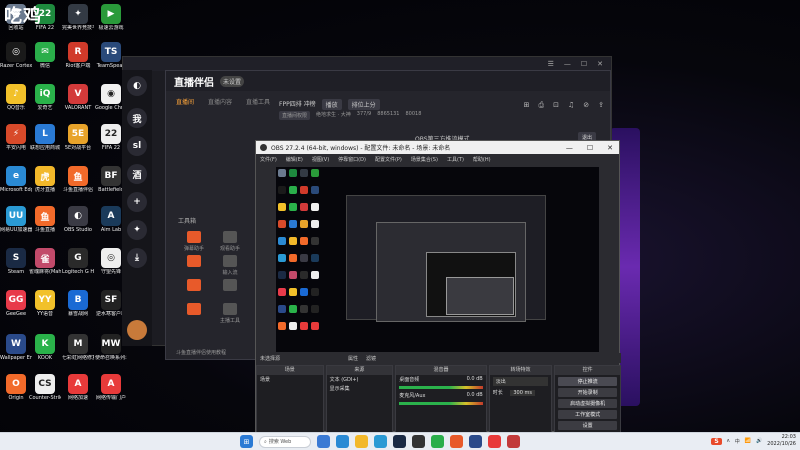  I want to click on desktop-icon: A 网络加速, so click(78, 387).